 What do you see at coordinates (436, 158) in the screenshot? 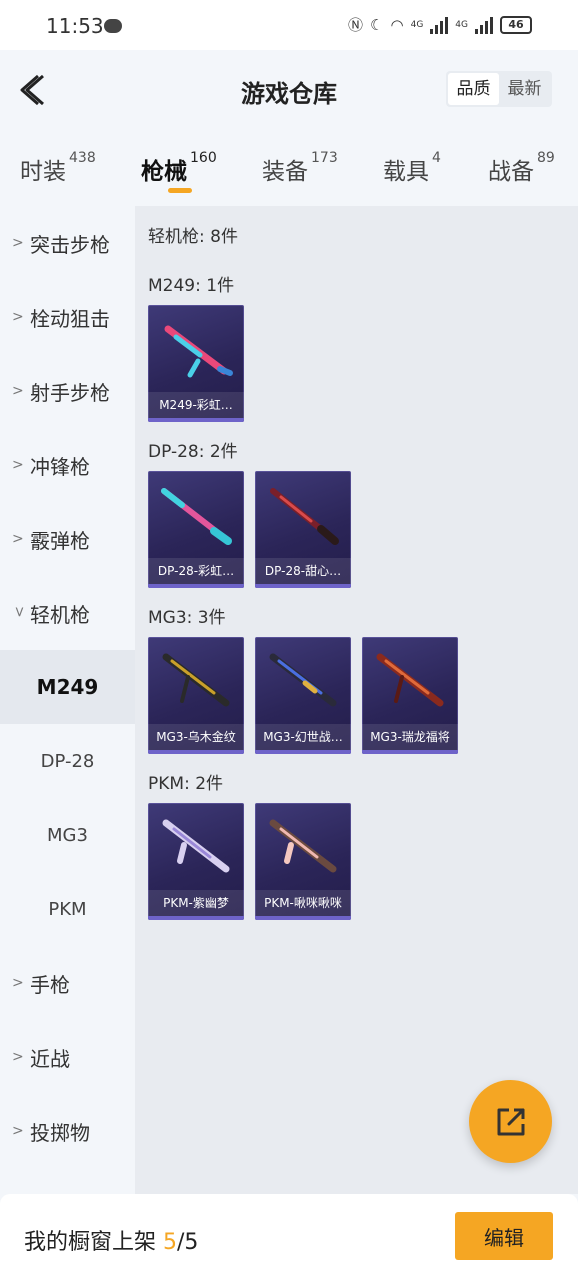
I see `tab-count: 4` at bounding box center [436, 158].